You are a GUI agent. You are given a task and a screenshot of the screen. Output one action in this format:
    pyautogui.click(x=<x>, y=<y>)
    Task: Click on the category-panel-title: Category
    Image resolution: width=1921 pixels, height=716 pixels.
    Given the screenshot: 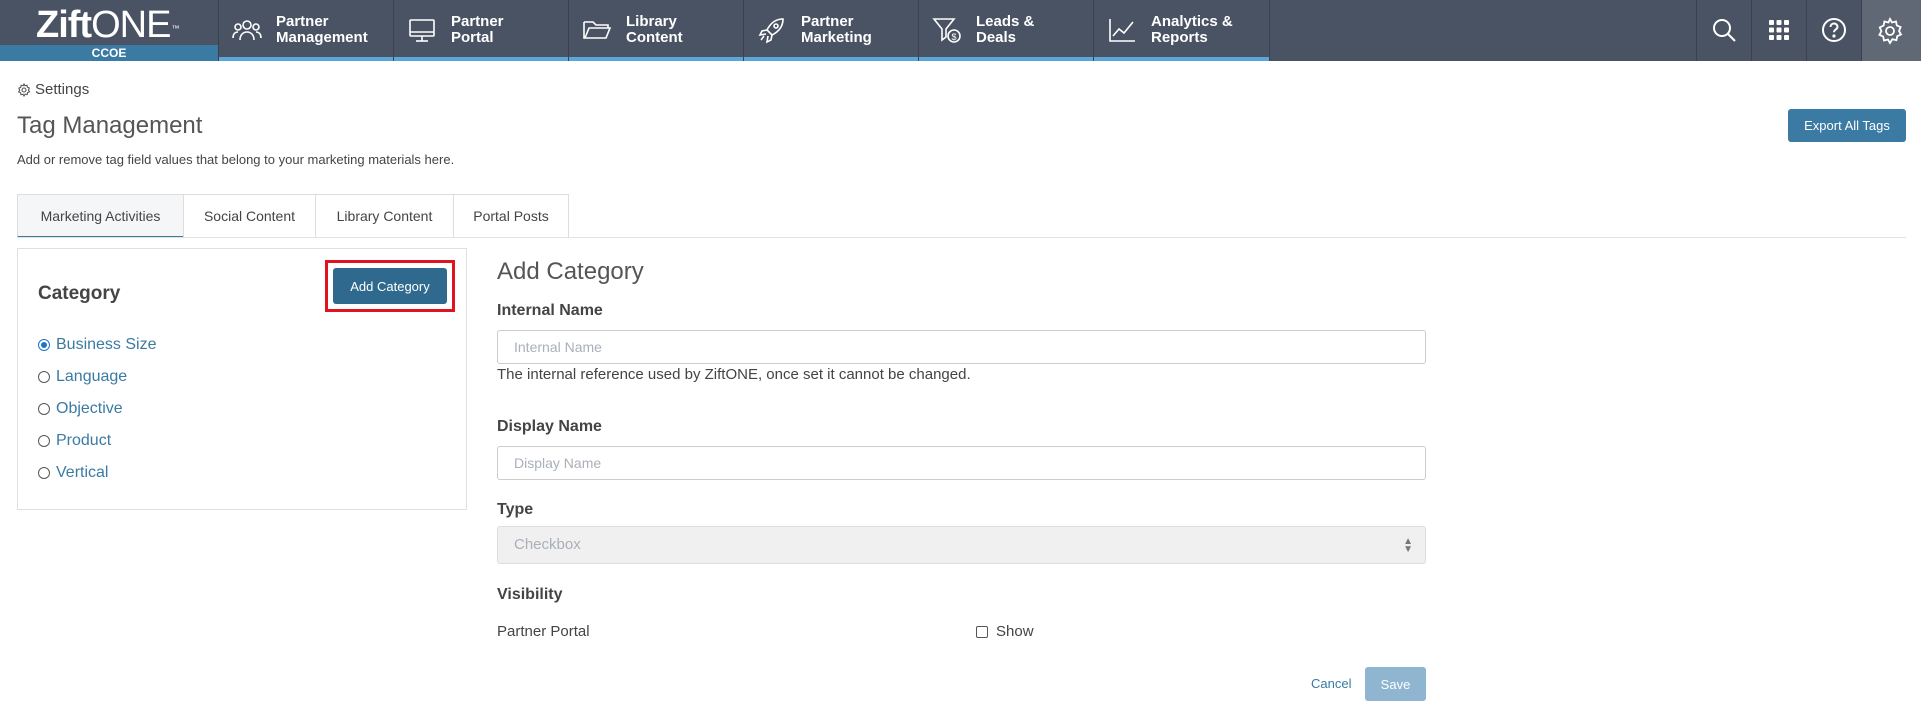 What is the action you would take?
    pyautogui.click(x=79, y=293)
    